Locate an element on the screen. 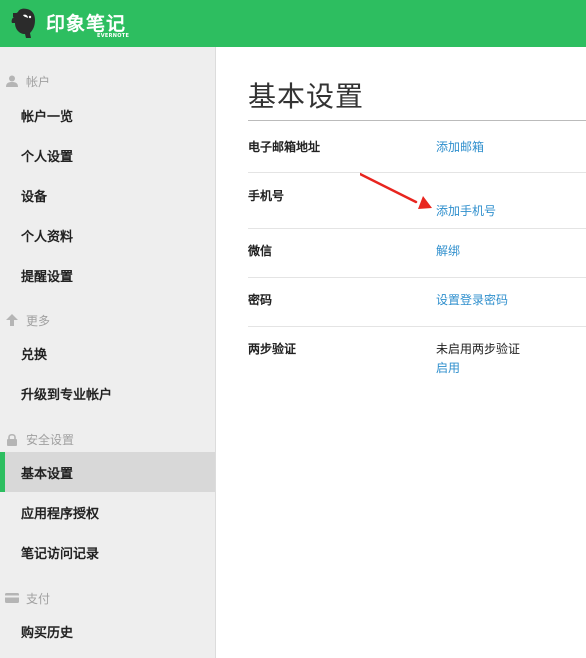 This screenshot has width=586, height=658. enable-two-step-link: 启用 is located at coordinates (448, 367).